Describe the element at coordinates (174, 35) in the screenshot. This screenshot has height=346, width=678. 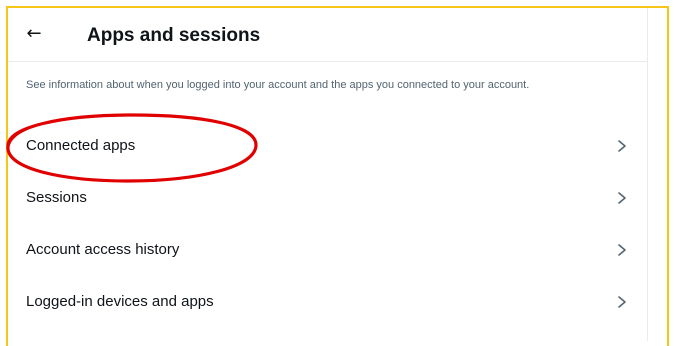
I see `page-title: Apps and sessions` at that location.